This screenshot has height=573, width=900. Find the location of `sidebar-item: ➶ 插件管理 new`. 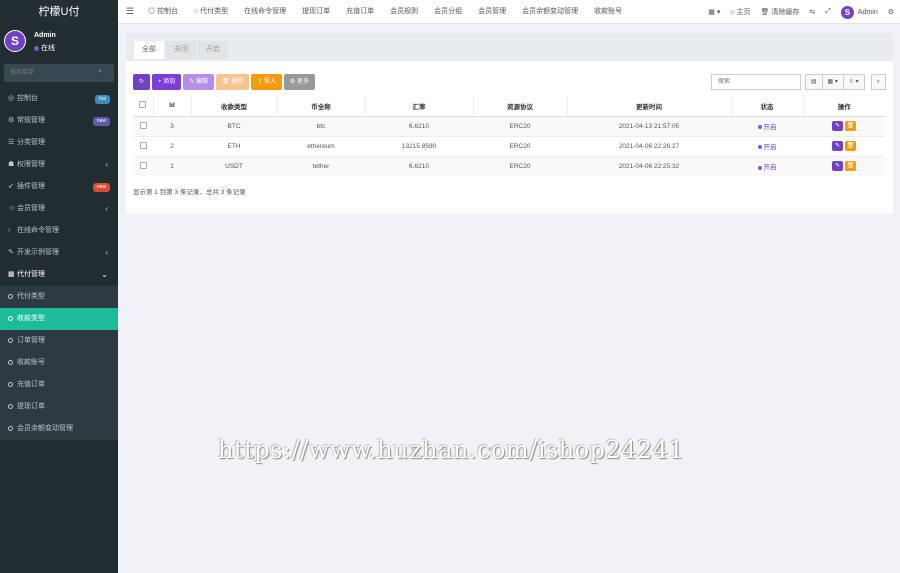

sidebar-item: ➶ 插件管理 new is located at coordinates (59, 187).